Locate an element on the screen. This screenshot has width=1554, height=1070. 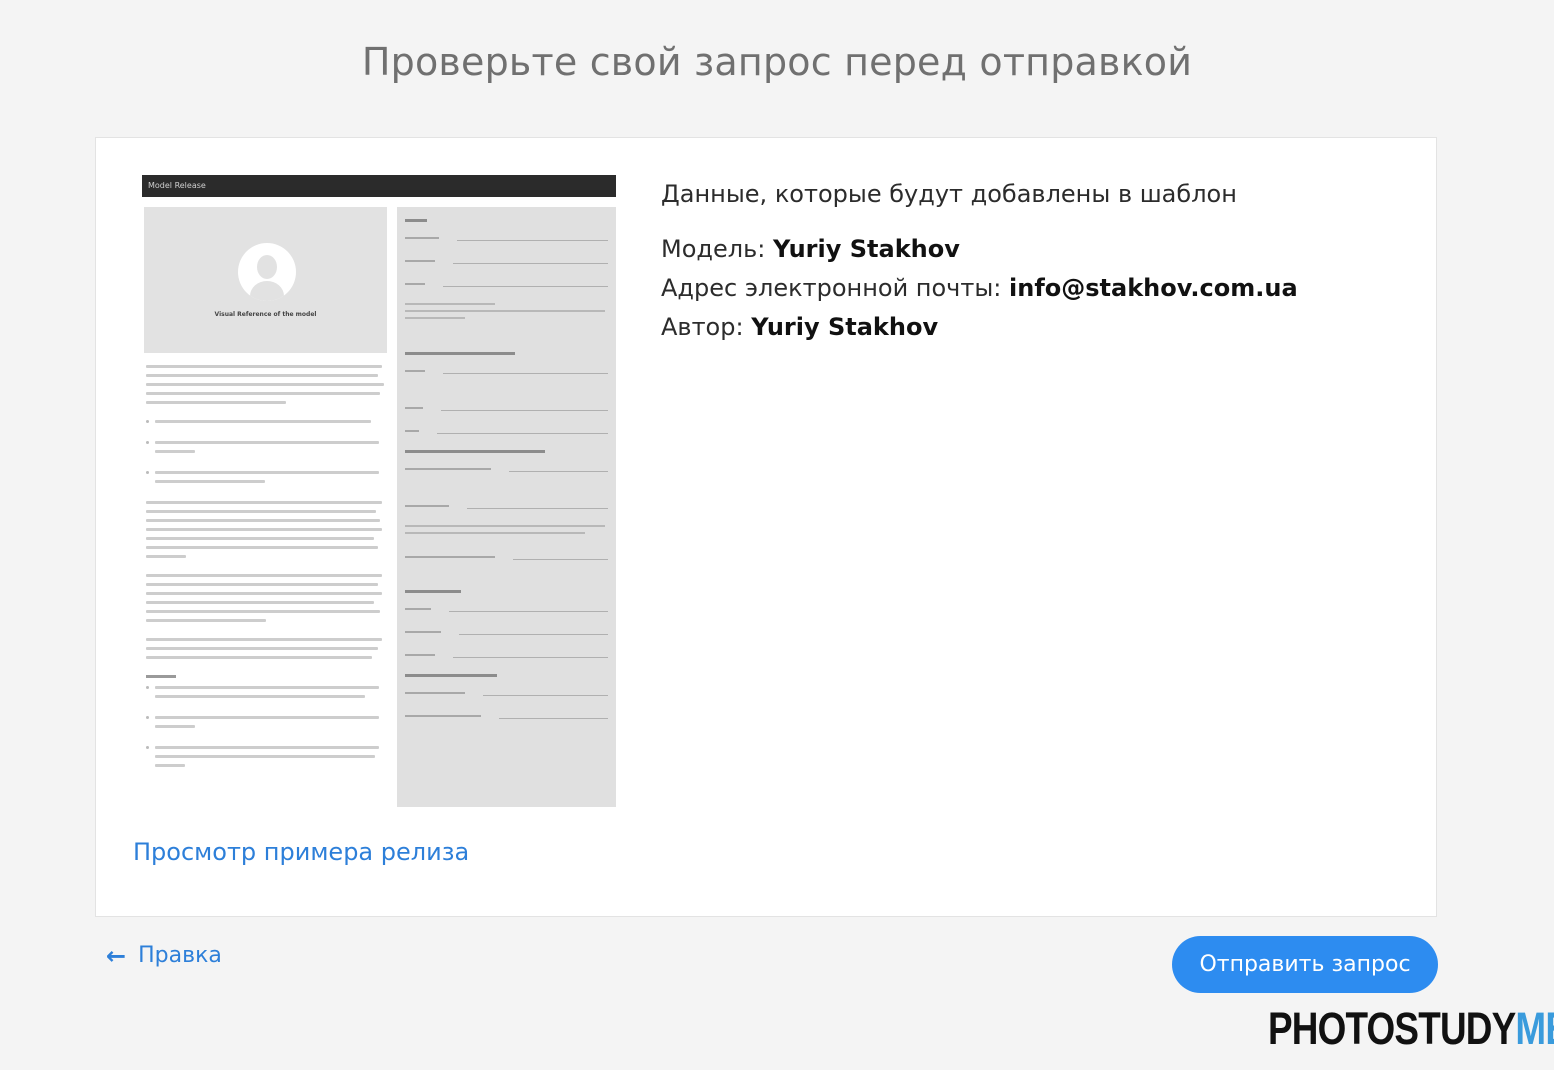
author-value: Yuriy Stakhov is located at coordinates (845, 327).